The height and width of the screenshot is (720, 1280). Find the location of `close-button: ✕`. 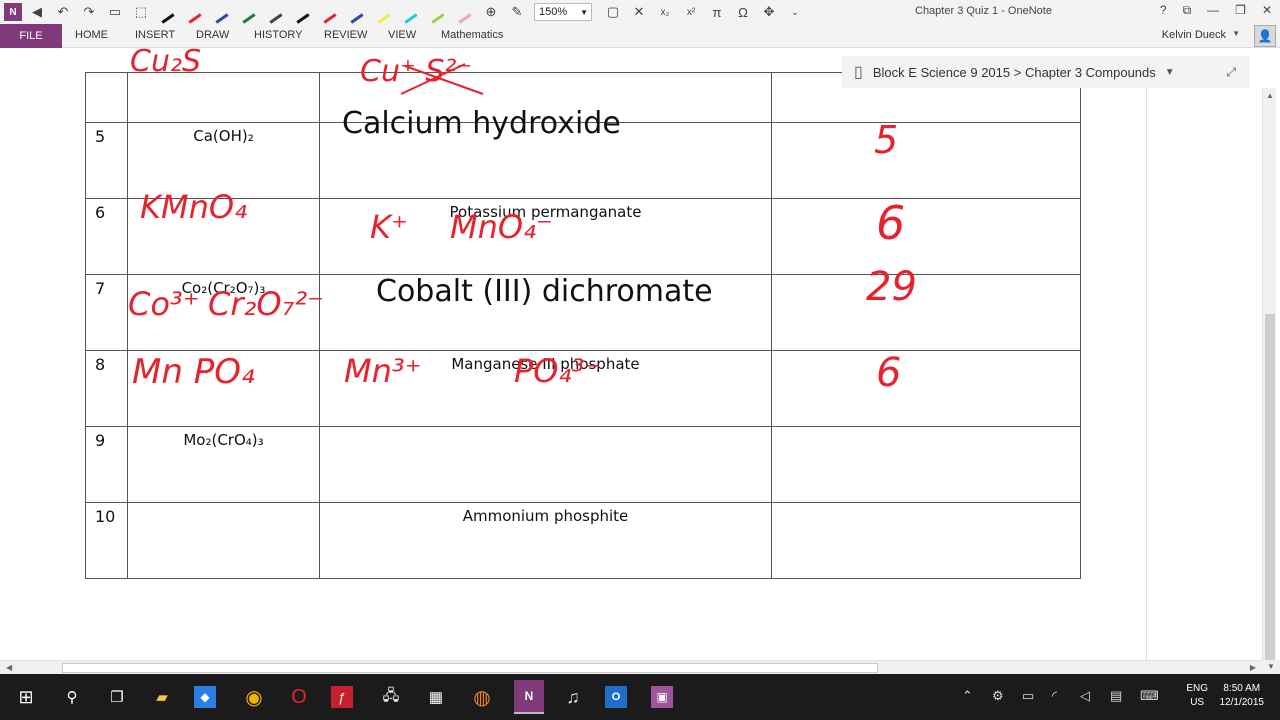

close-button: ✕ is located at coordinates (1267, 10).